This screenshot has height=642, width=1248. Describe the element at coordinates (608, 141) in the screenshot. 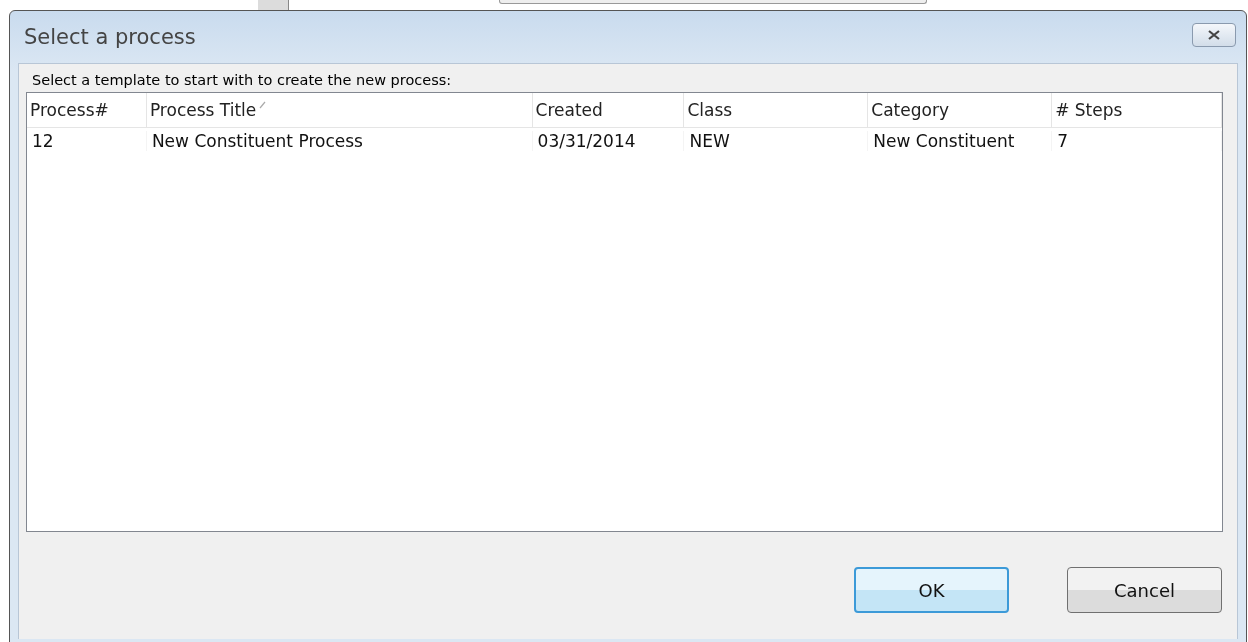

I see `table-cell: 03/31/2014` at that location.